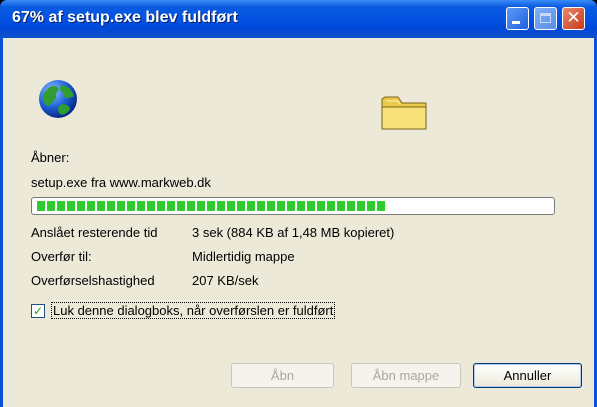 This screenshot has width=597, height=407. Describe the element at coordinates (50, 157) in the screenshot. I see `opening-label: Åbner:` at that location.